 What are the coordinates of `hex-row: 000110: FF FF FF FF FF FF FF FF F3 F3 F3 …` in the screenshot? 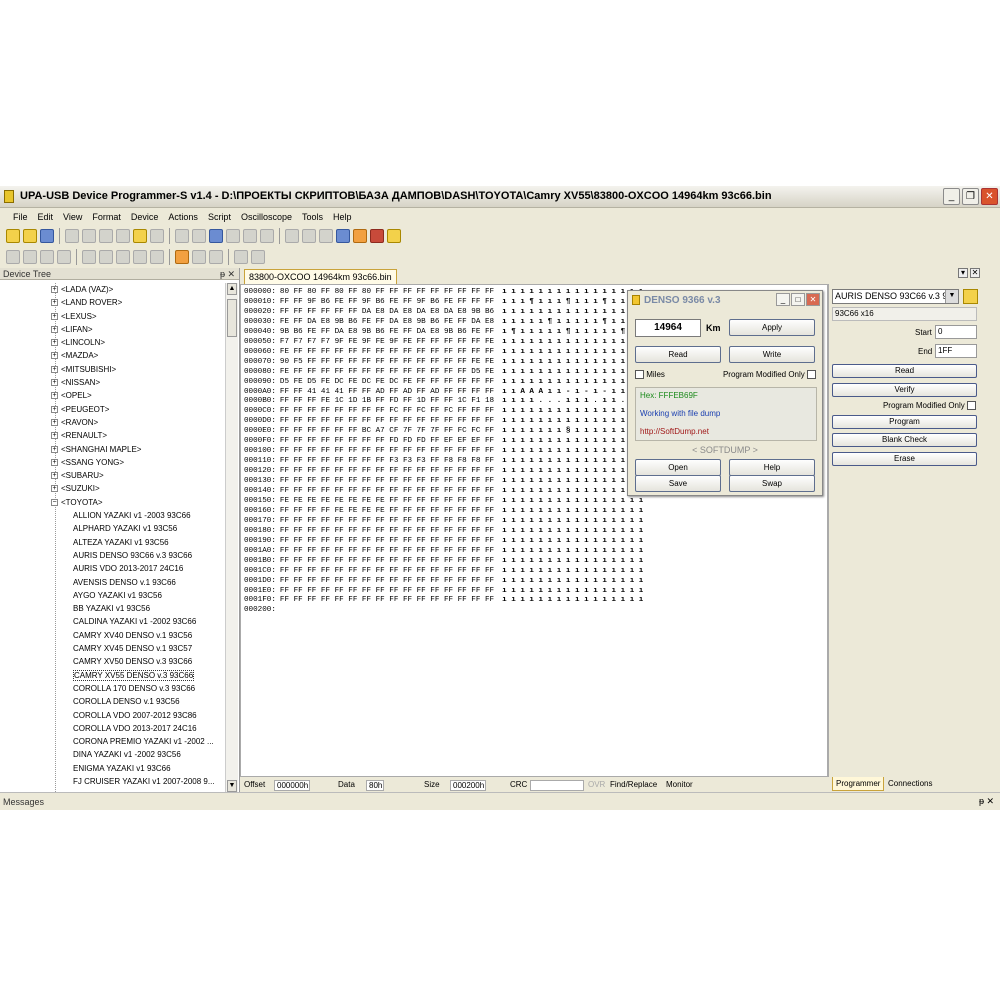 It's located at (443, 461).